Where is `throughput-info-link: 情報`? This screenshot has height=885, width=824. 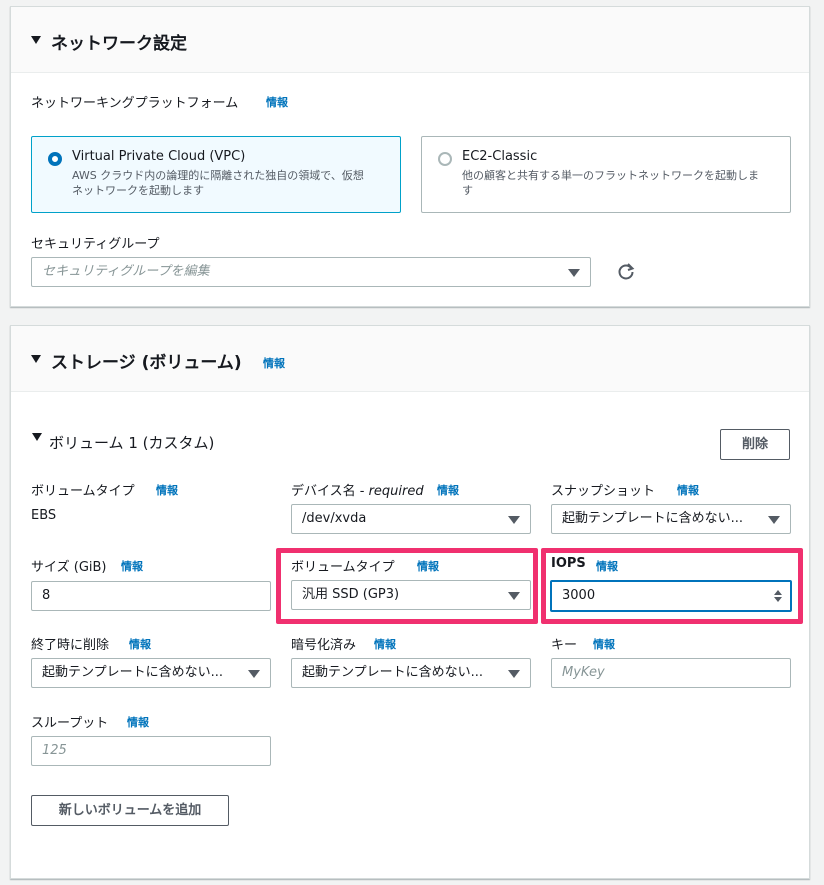
throughput-info-link: 情報 is located at coordinates (138, 722).